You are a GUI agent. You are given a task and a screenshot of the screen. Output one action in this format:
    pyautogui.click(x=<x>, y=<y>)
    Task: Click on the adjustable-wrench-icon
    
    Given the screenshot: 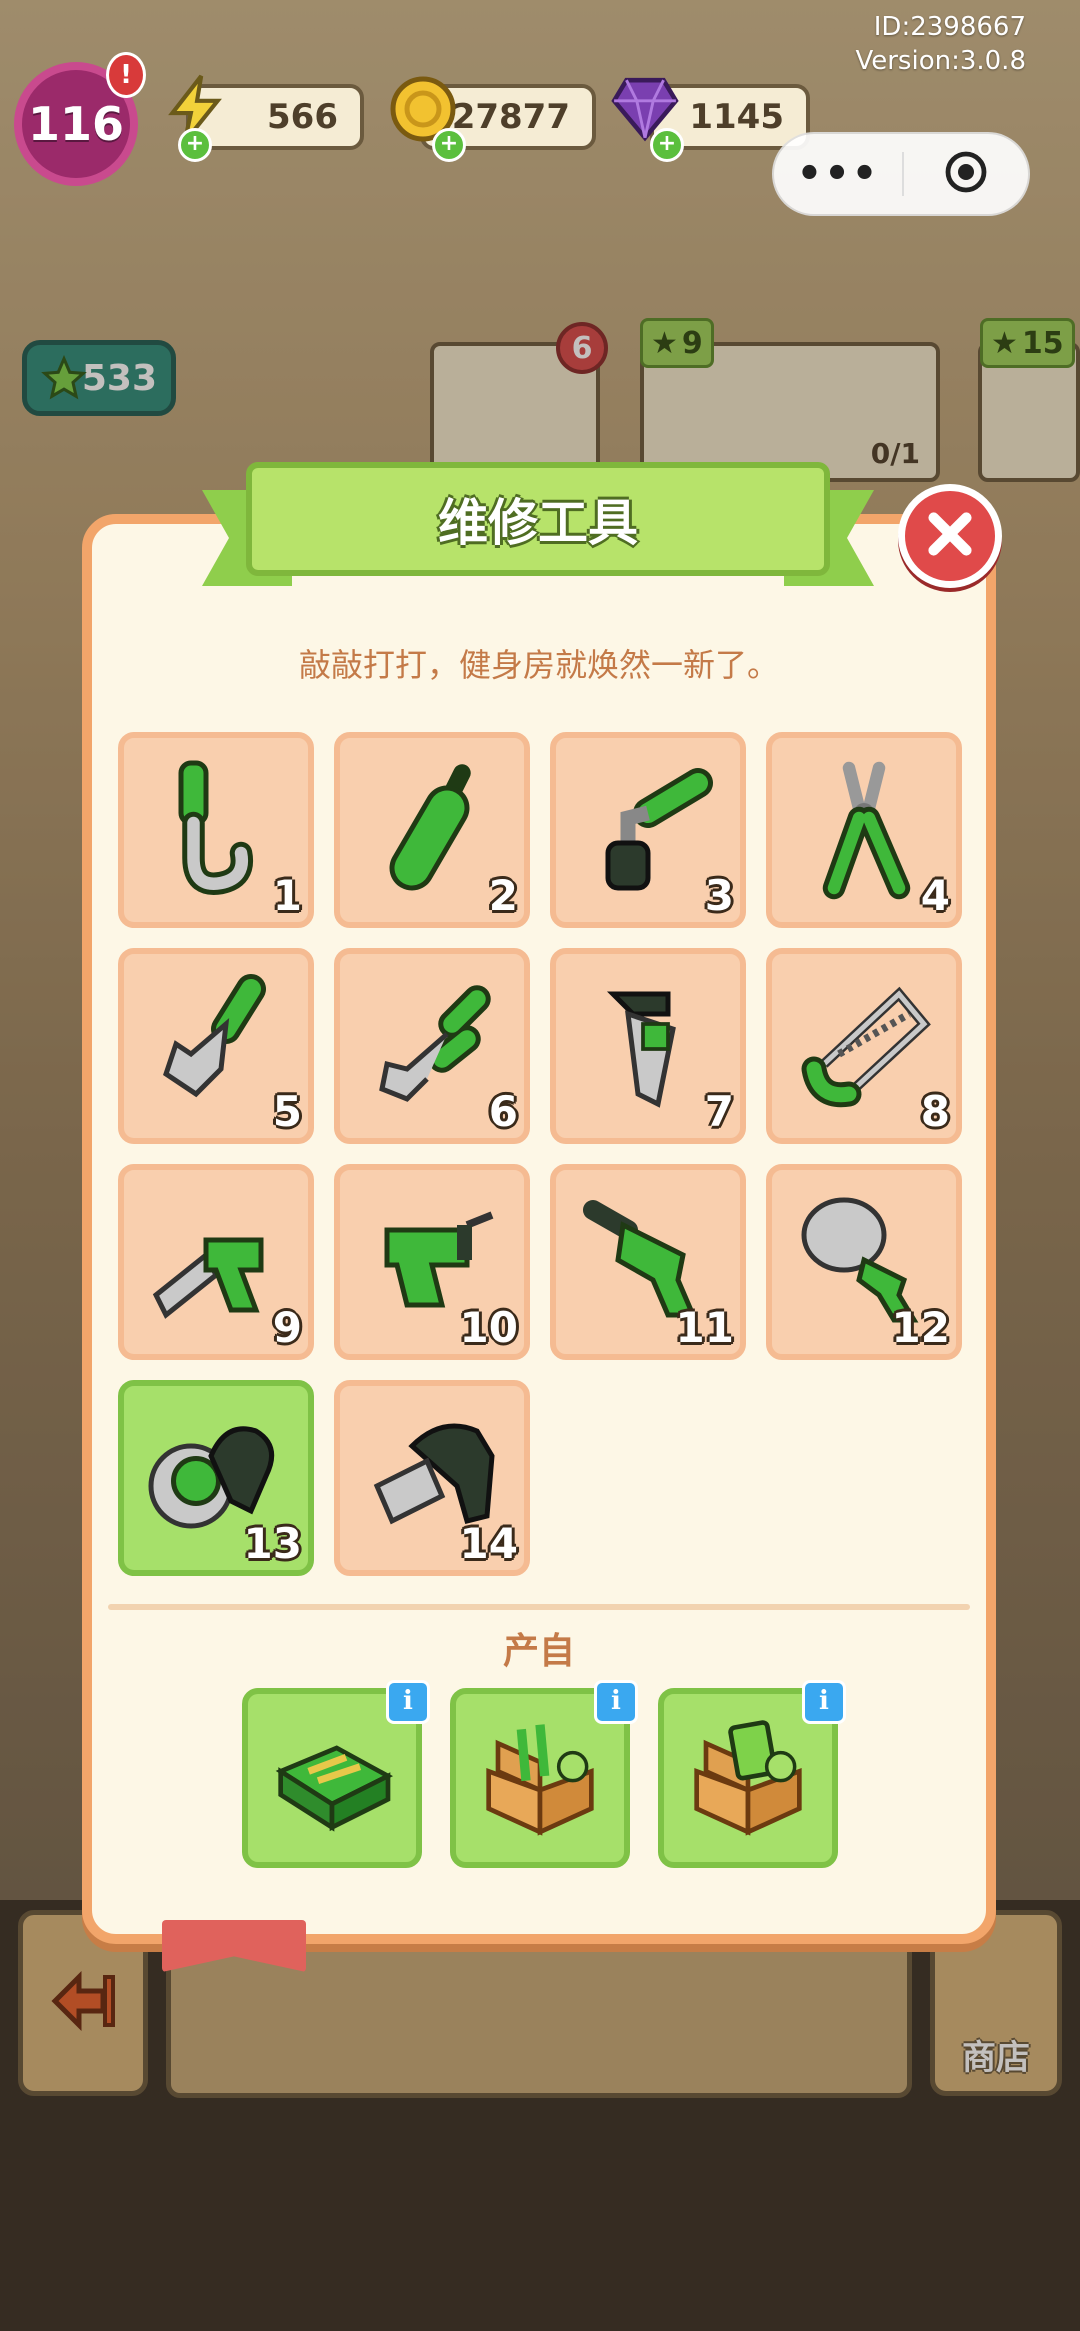 What is the action you would take?
    pyautogui.click(x=216, y=1046)
    